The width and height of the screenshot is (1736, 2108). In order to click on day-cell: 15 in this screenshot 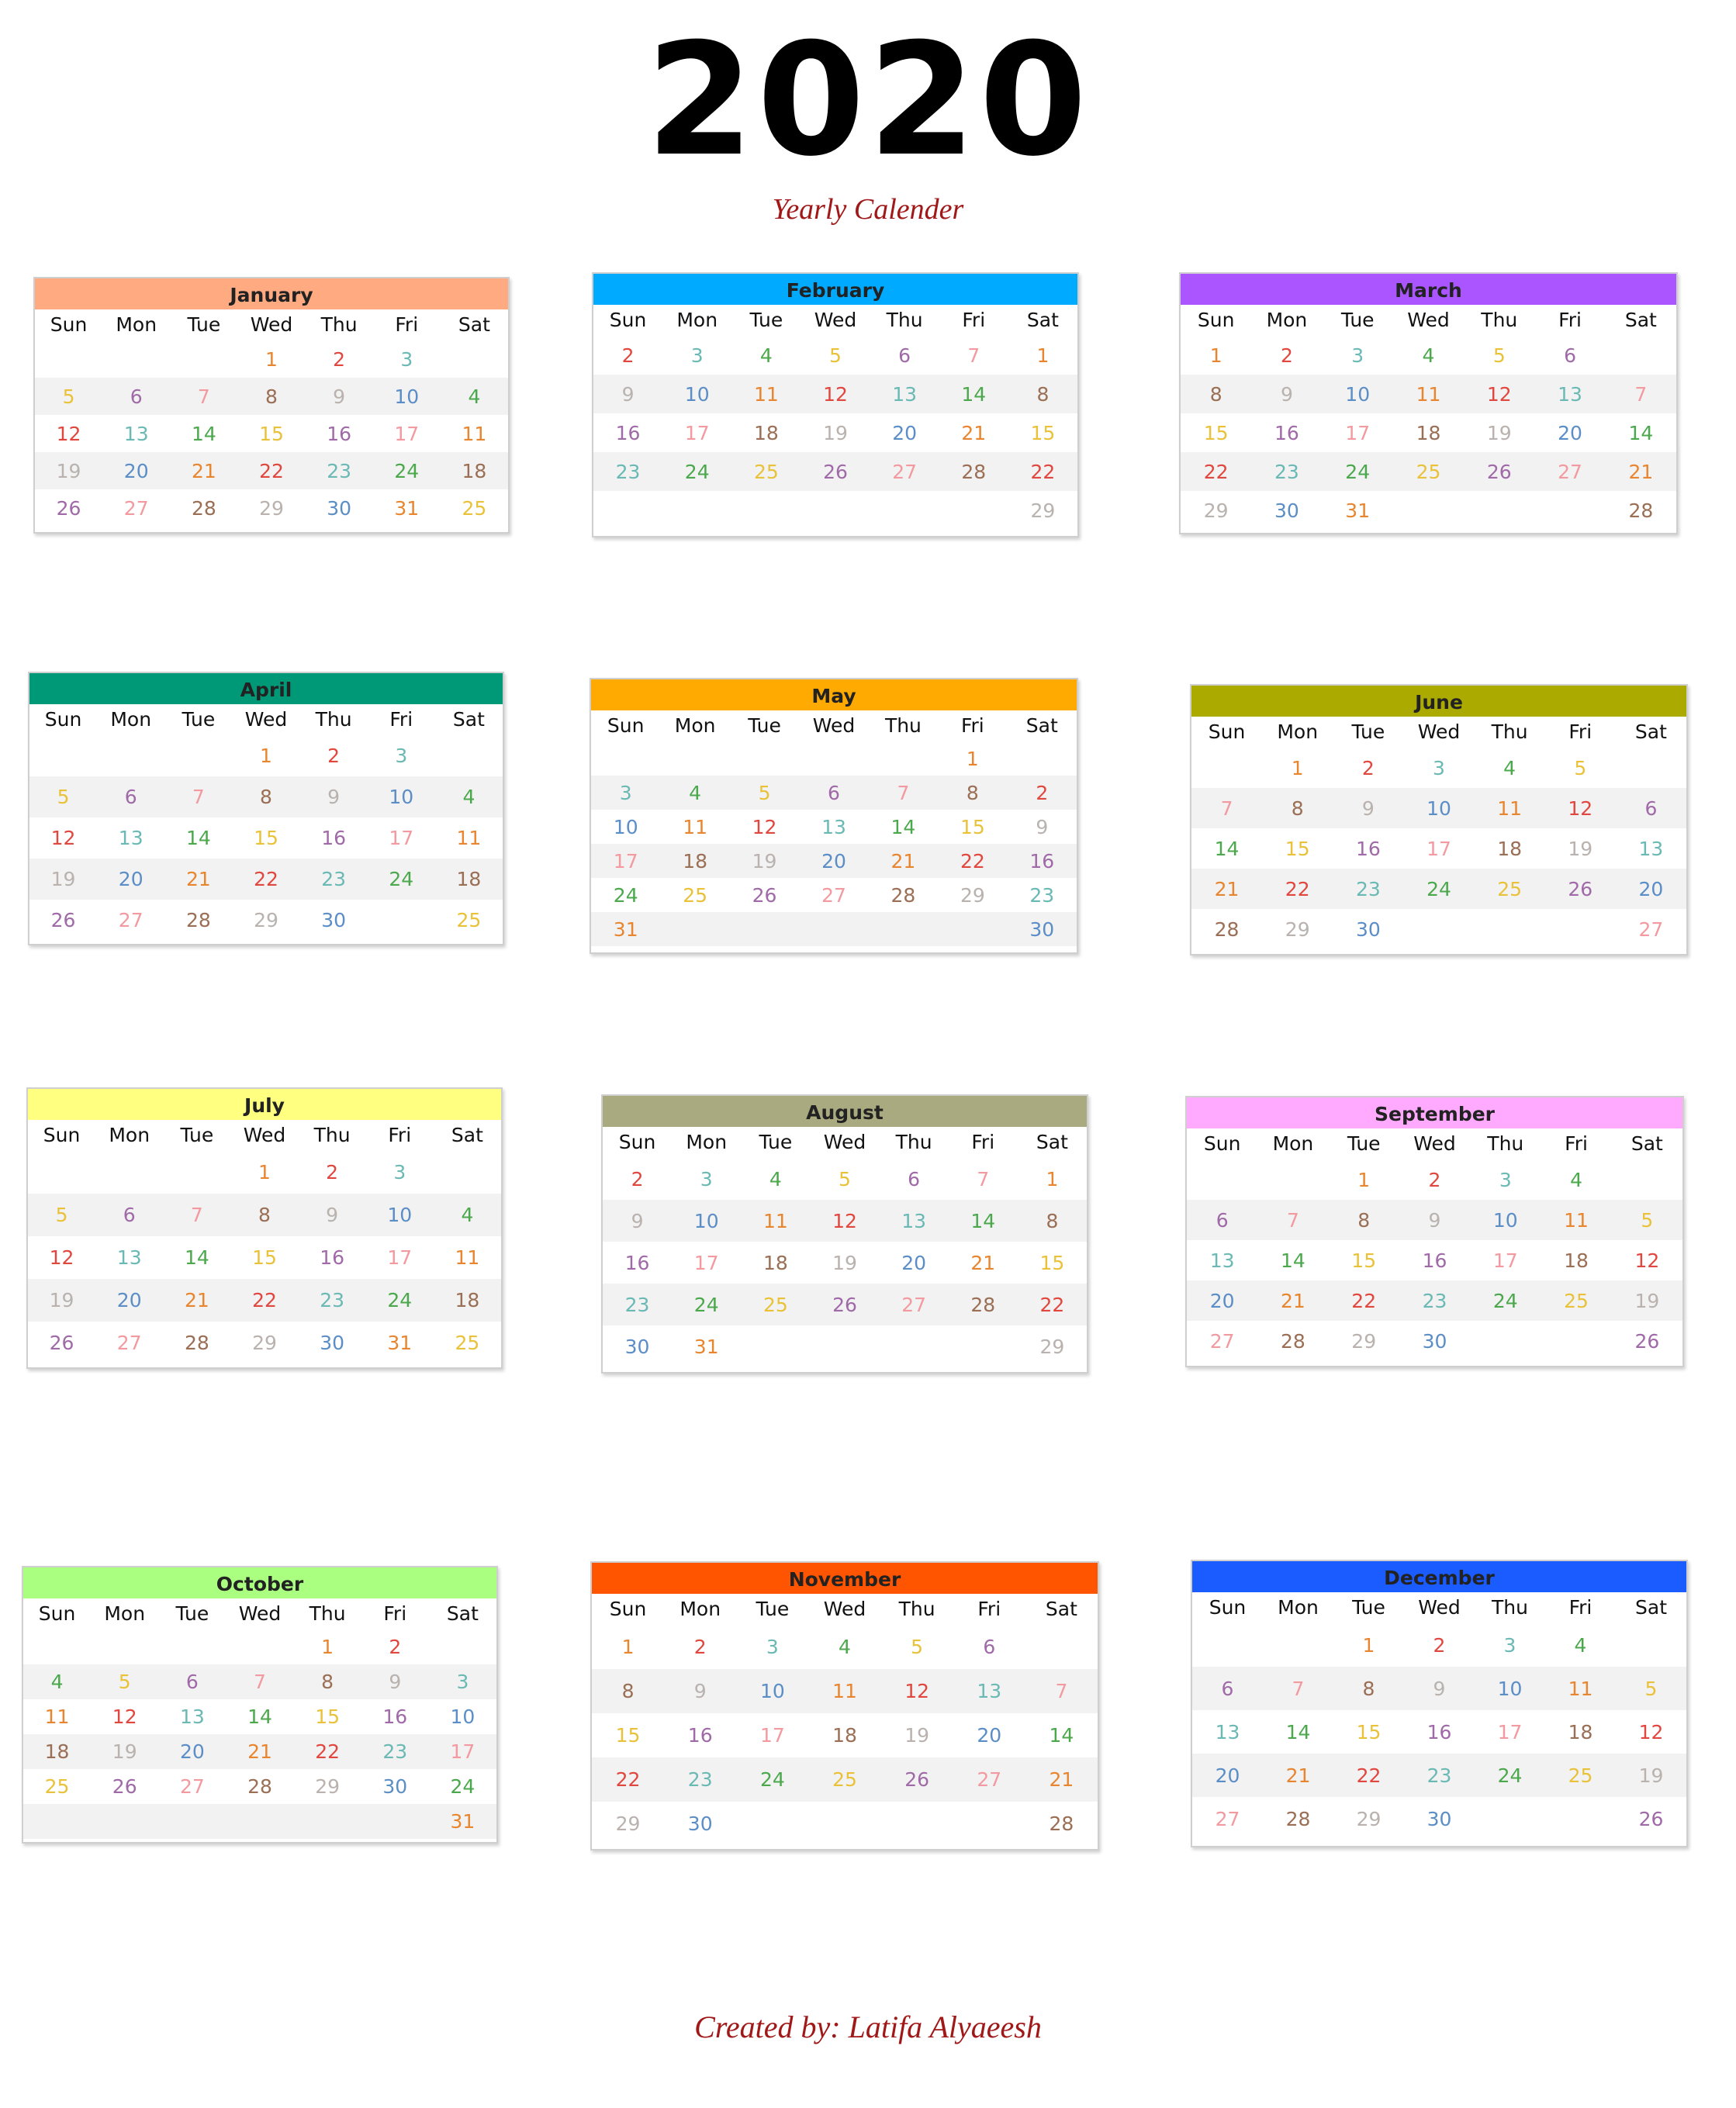, I will do `click(972, 826)`.